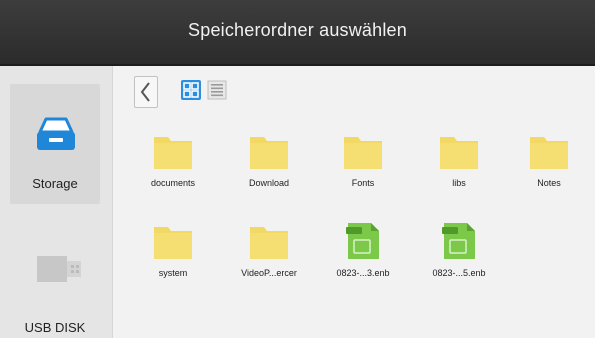  What do you see at coordinates (459, 262) in the screenshot?
I see `file-item-enb-5: 0823-...5.enb` at bounding box center [459, 262].